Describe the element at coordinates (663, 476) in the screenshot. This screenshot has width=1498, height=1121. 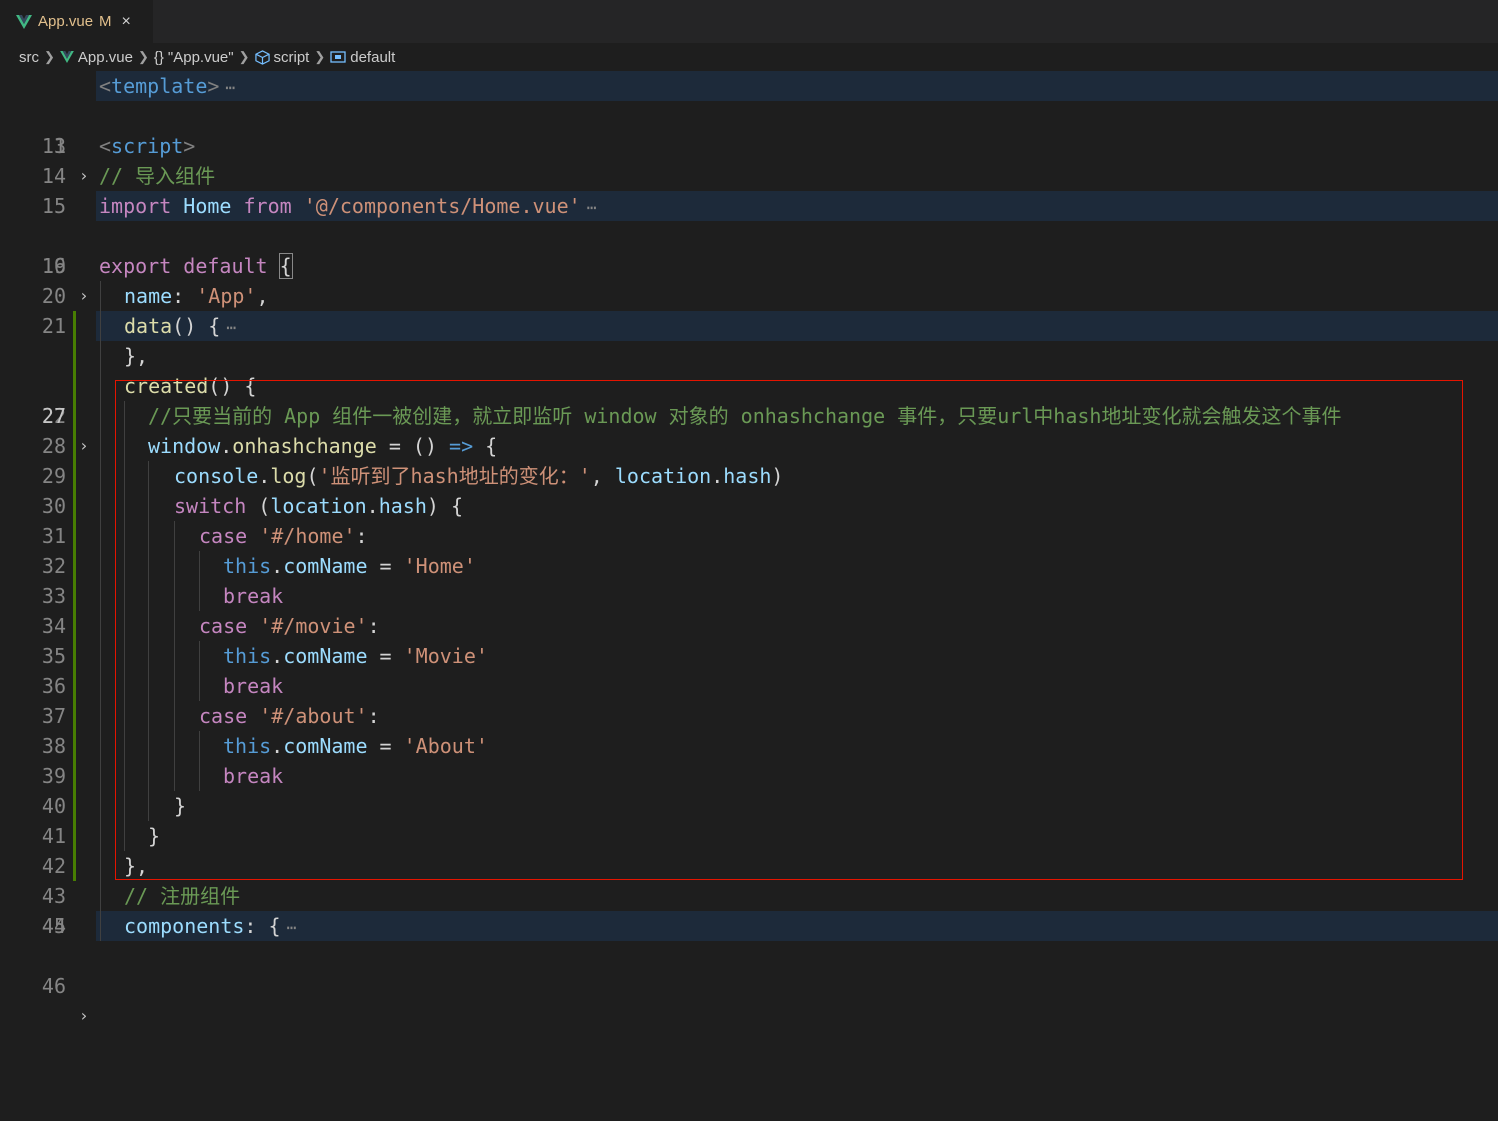
I see `identifier: location` at that location.